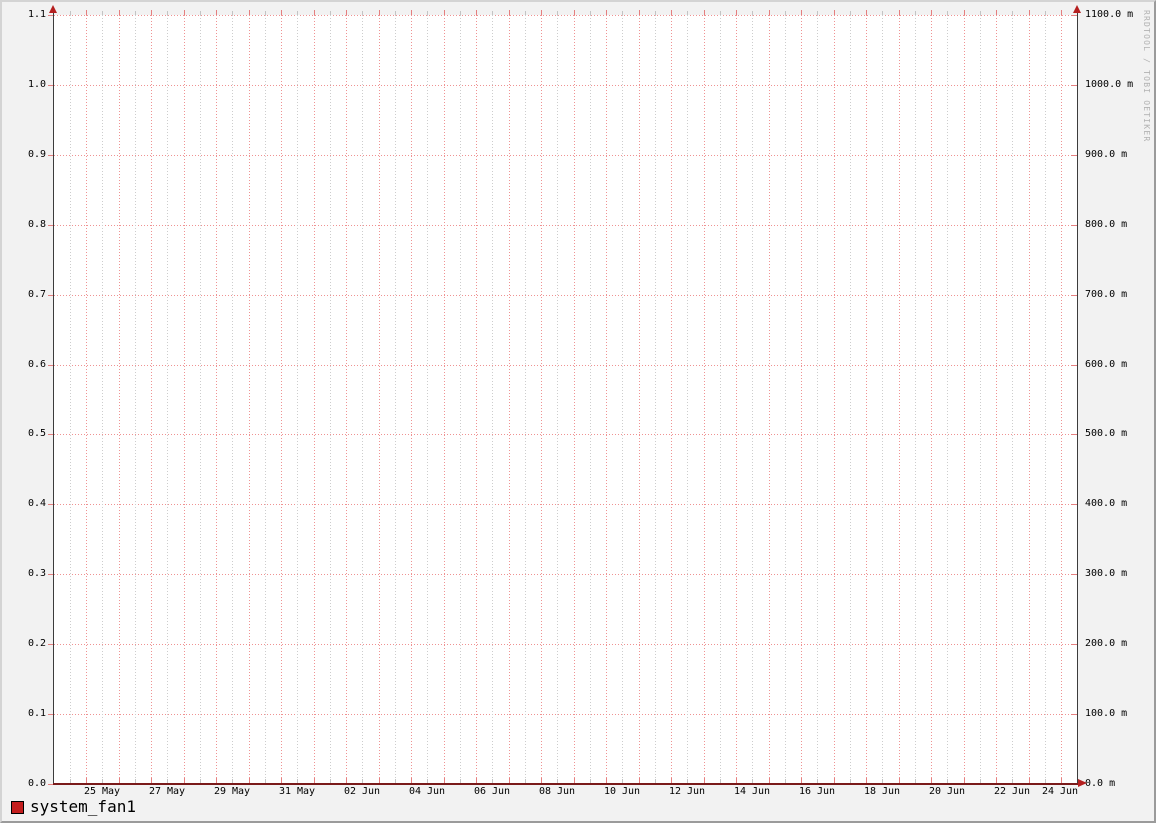 Image resolution: width=1156 pixels, height=823 pixels. What do you see at coordinates (36, 84) in the screenshot?
I see `y-axis-label-left: 1.0` at bounding box center [36, 84].